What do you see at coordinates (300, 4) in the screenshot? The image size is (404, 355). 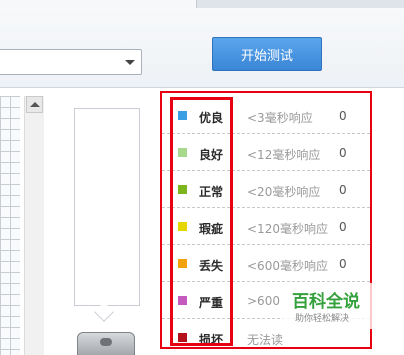 I see `tab-inactive` at bounding box center [300, 4].